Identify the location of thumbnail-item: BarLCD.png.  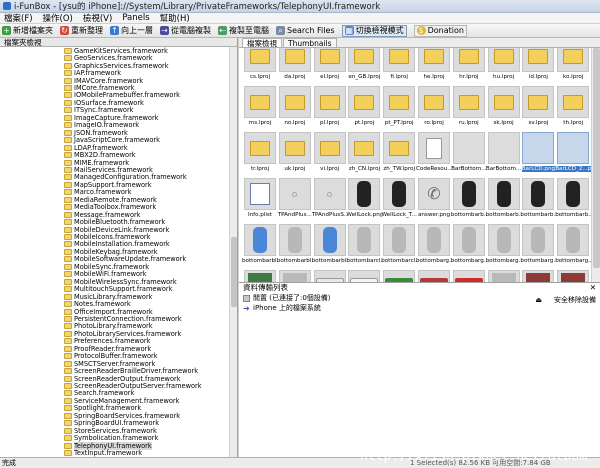
(538, 153).